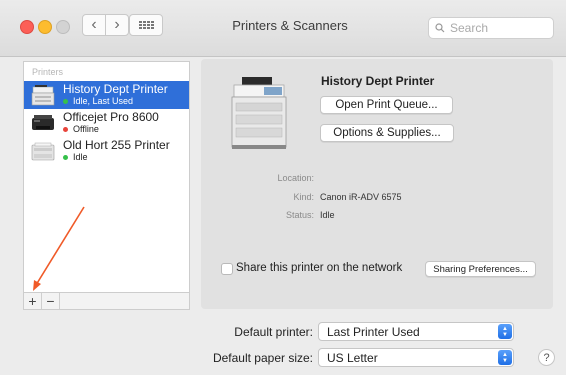  What do you see at coordinates (111, 117) in the screenshot?
I see `printer-name: Officejet Pro 8600` at bounding box center [111, 117].